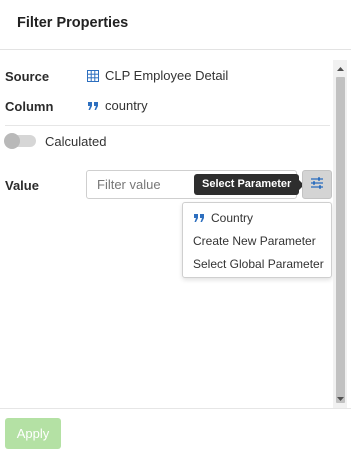  I want to click on calculated-toggle, so click(20, 141).